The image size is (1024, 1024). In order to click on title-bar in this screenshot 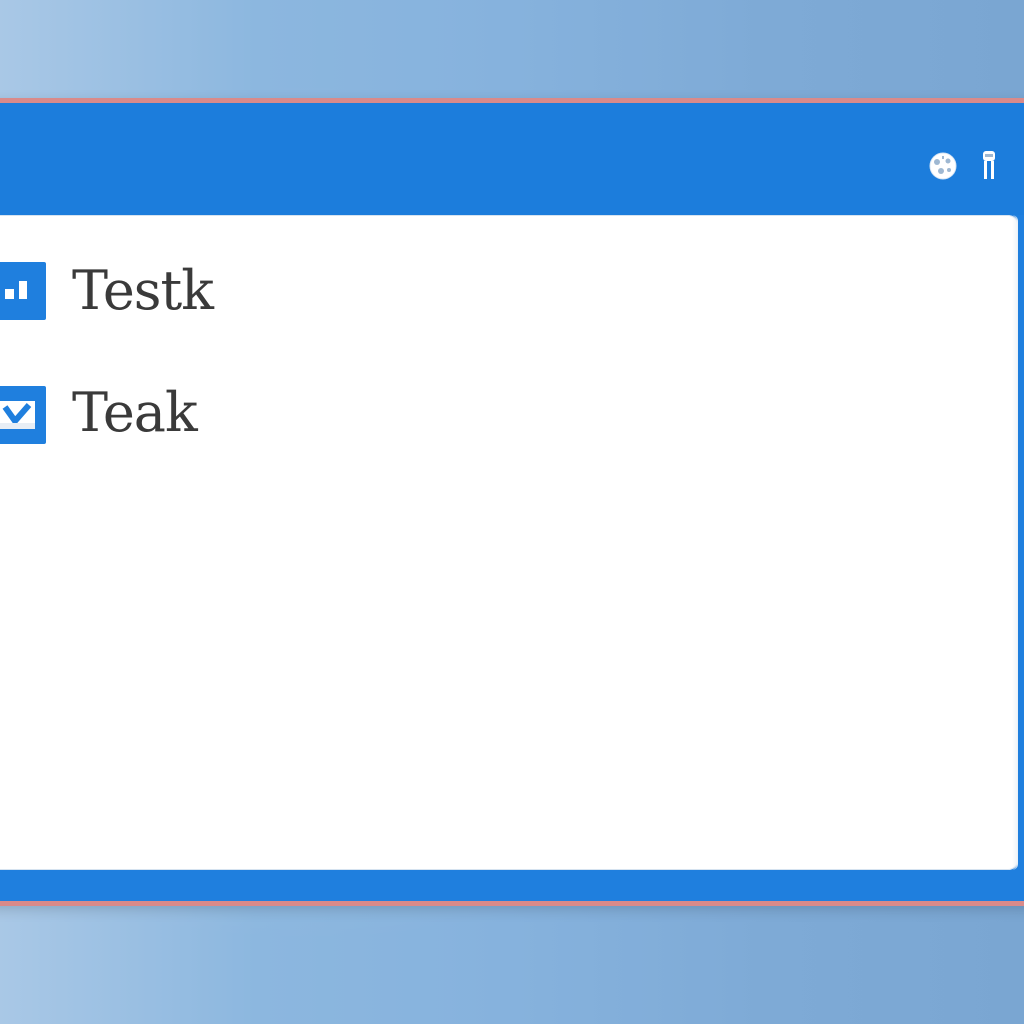, I will do `click(512, 159)`.